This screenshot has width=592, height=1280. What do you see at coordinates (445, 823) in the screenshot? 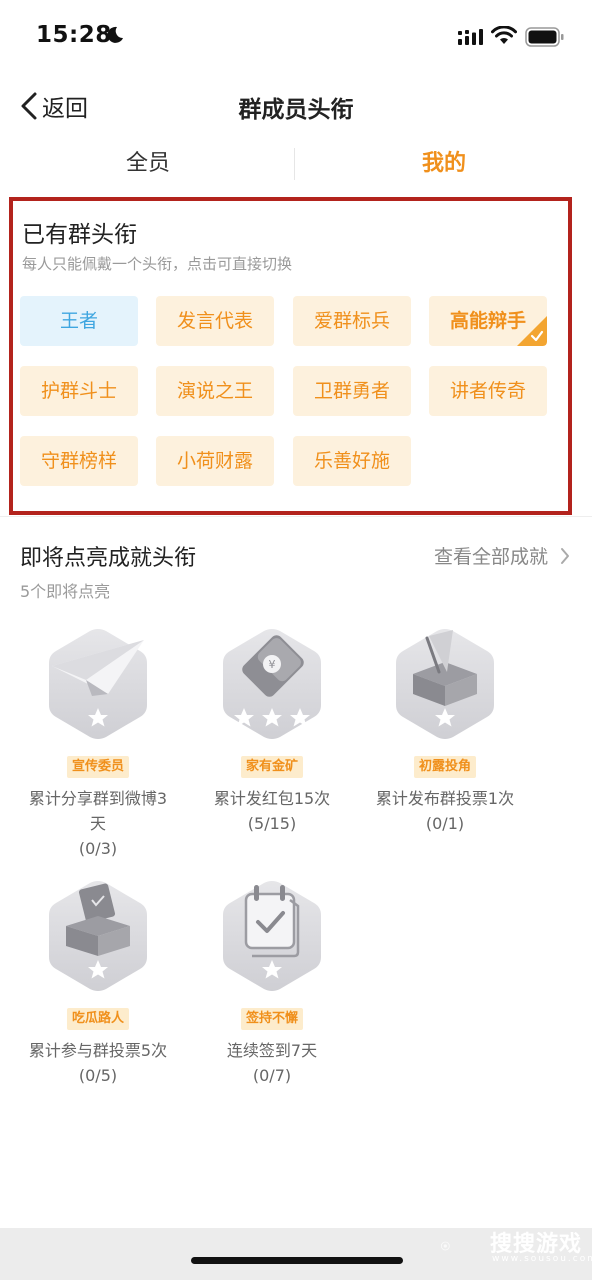
I see `badge-progress: (0/1)` at bounding box center [445, 823].